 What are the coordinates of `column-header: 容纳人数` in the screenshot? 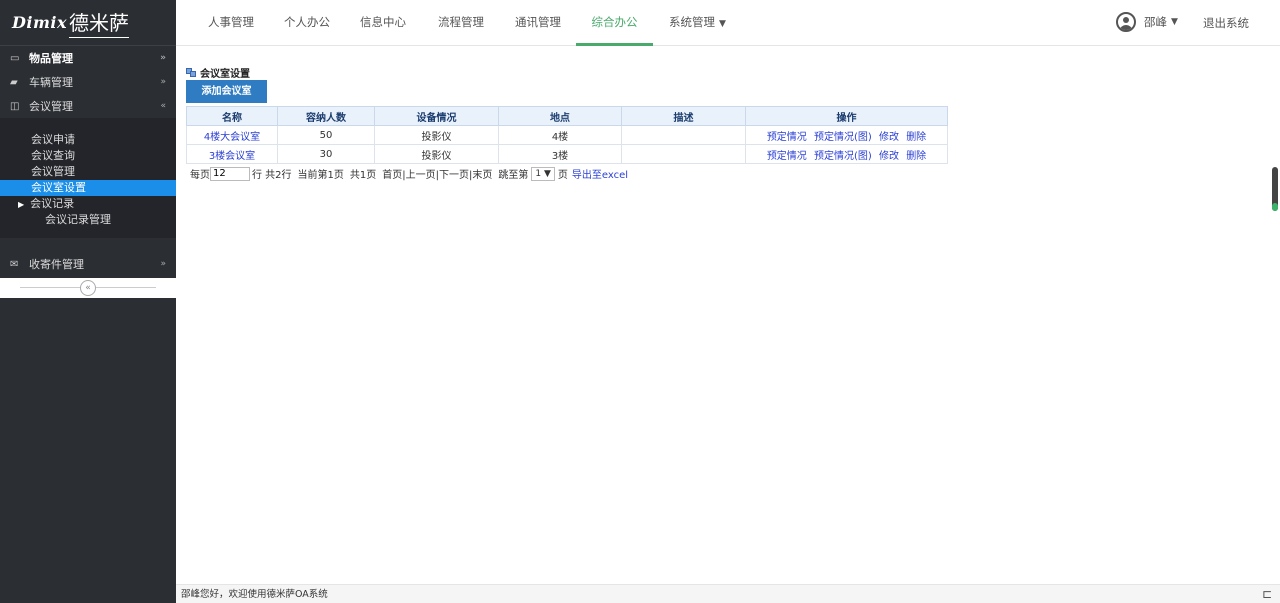 It's located at (326, 116).